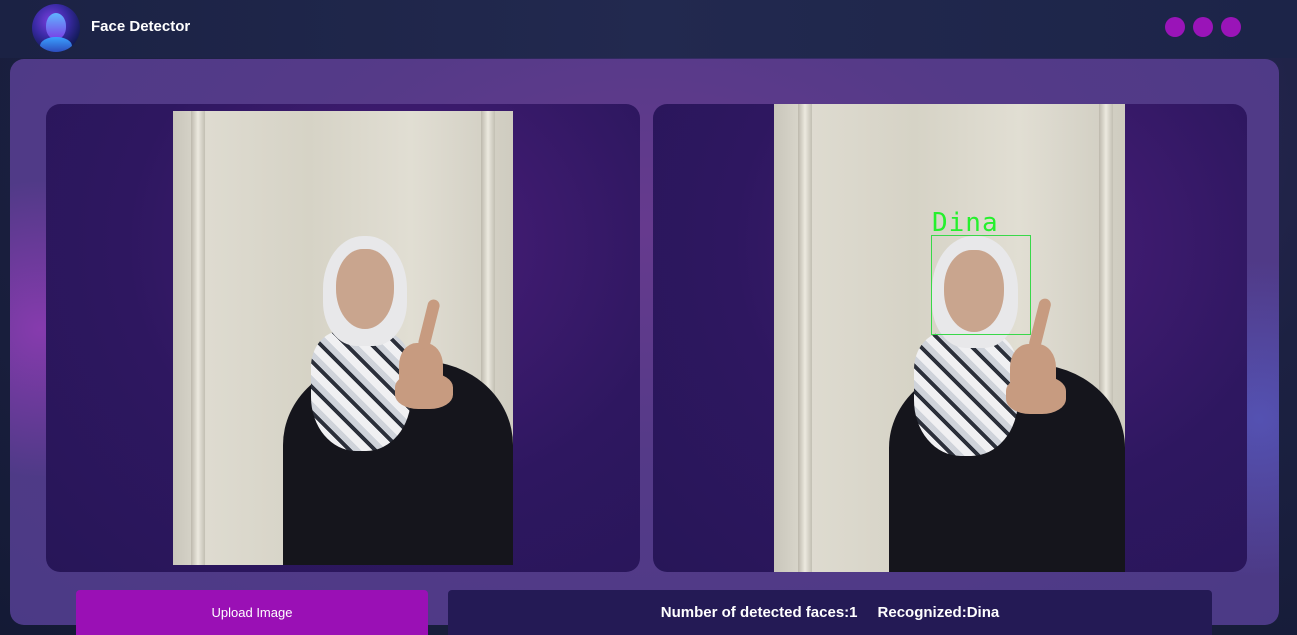 The height and width of the screenshot is (635, 1297). Describe the element at coordinates (252, 612) in the screenshot. I see `upload-image-button: Upload Image` at that location.